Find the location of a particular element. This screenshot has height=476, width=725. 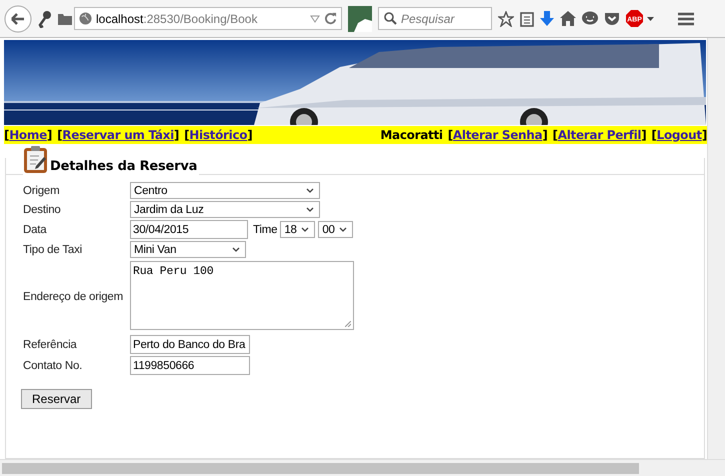

date-field: 30/04/2015 is located at coordinates (189, 229).